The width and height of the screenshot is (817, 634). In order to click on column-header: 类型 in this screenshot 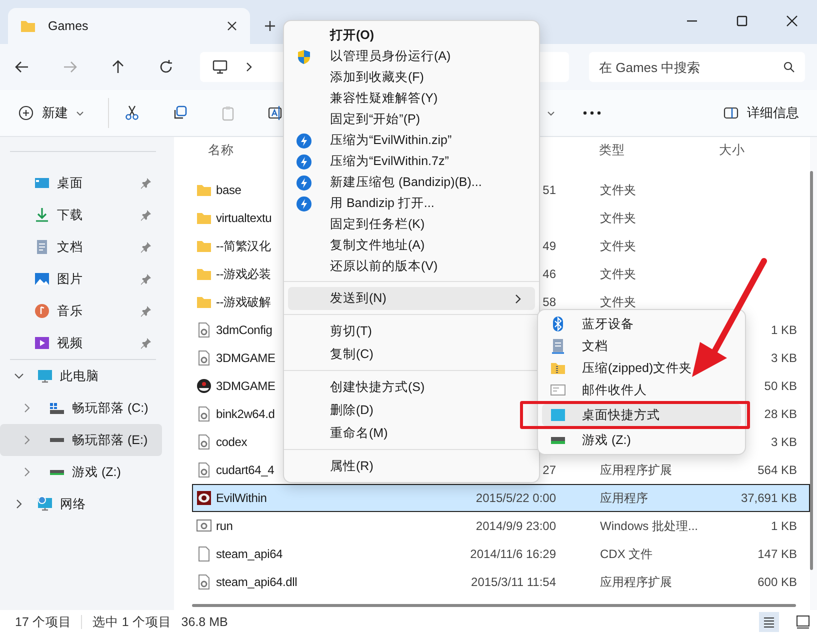, I will do `click(637, 150)`.